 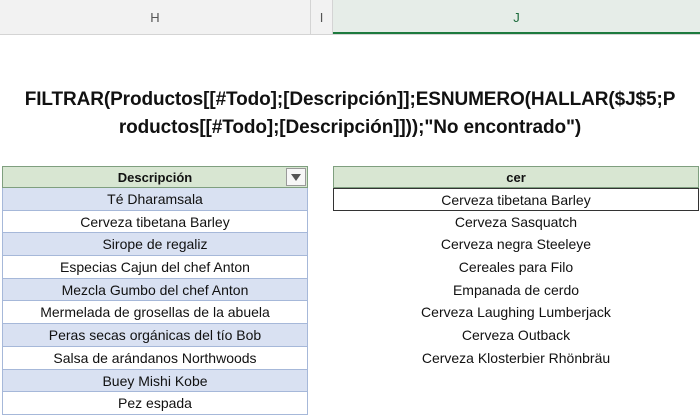 What do you see at coordinates (155, 403) in the screenshot?
I see `table-row: Pez espada` at bounding box center [155, 403].